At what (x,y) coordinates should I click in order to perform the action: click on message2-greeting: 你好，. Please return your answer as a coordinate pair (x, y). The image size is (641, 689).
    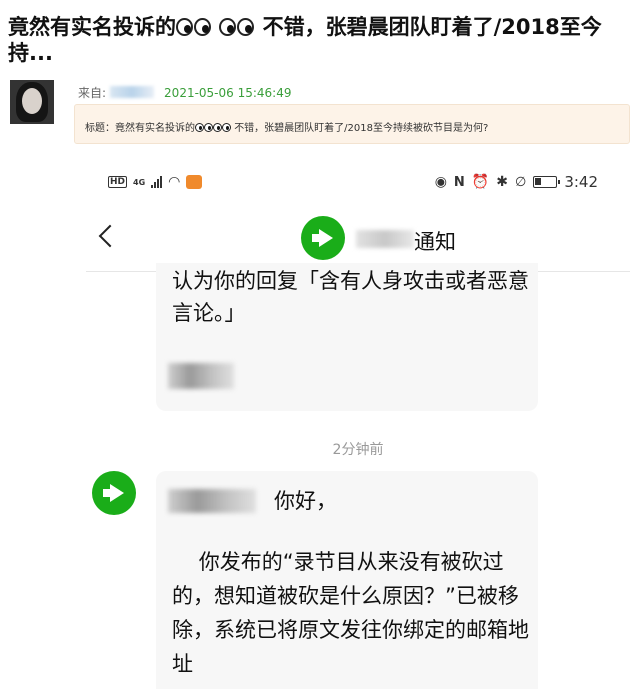
    Looking at the image, I should click on (305, 501).